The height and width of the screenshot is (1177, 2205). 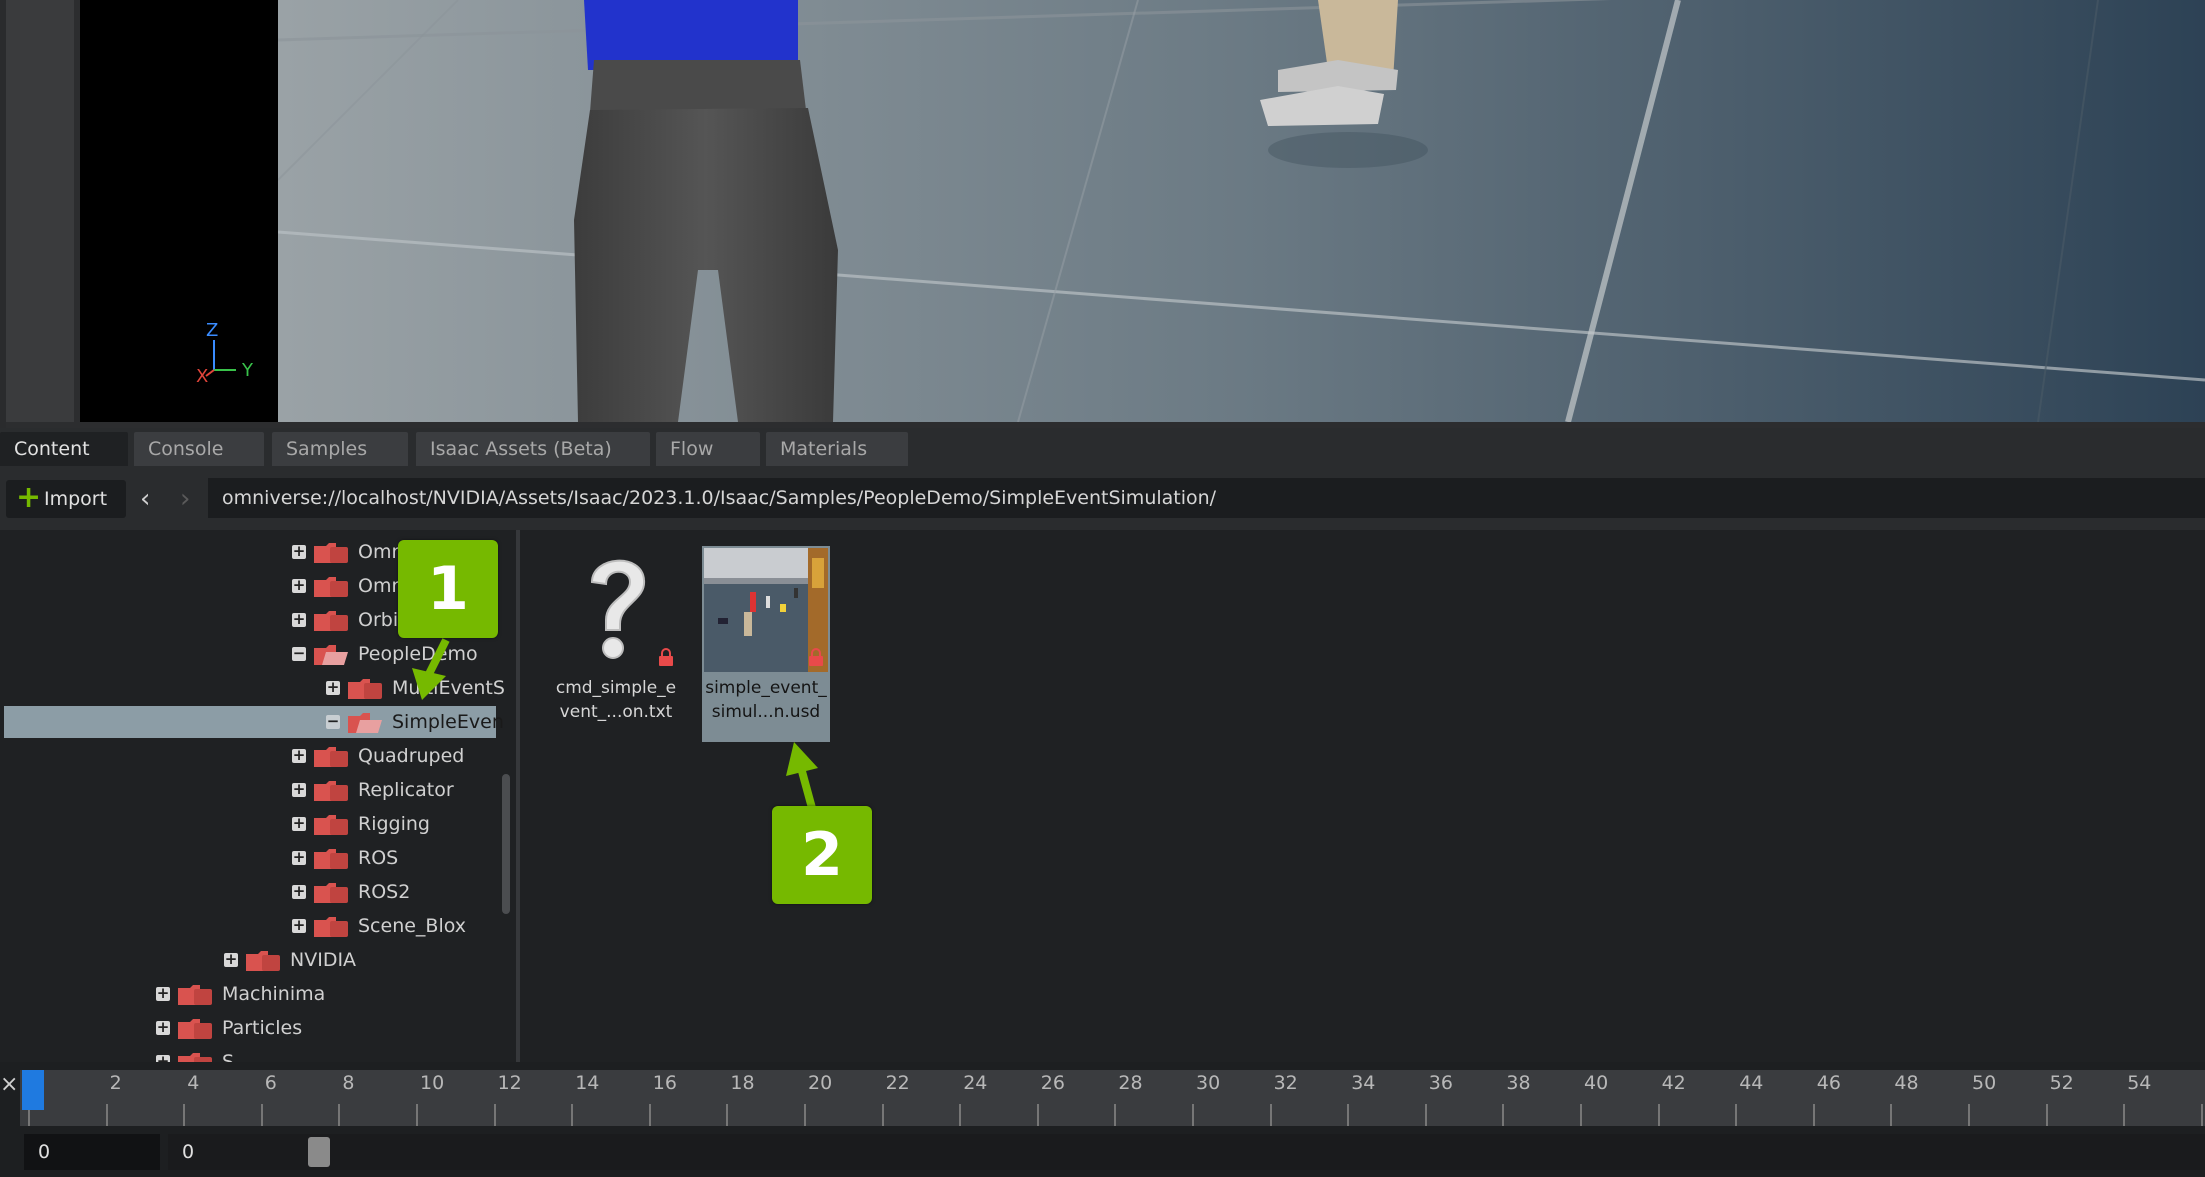 What do you see at coordinates (2139, 1083) in the screenshot?
I see `timeline-tick-label: 54` at bounding box center [2139, 1083].